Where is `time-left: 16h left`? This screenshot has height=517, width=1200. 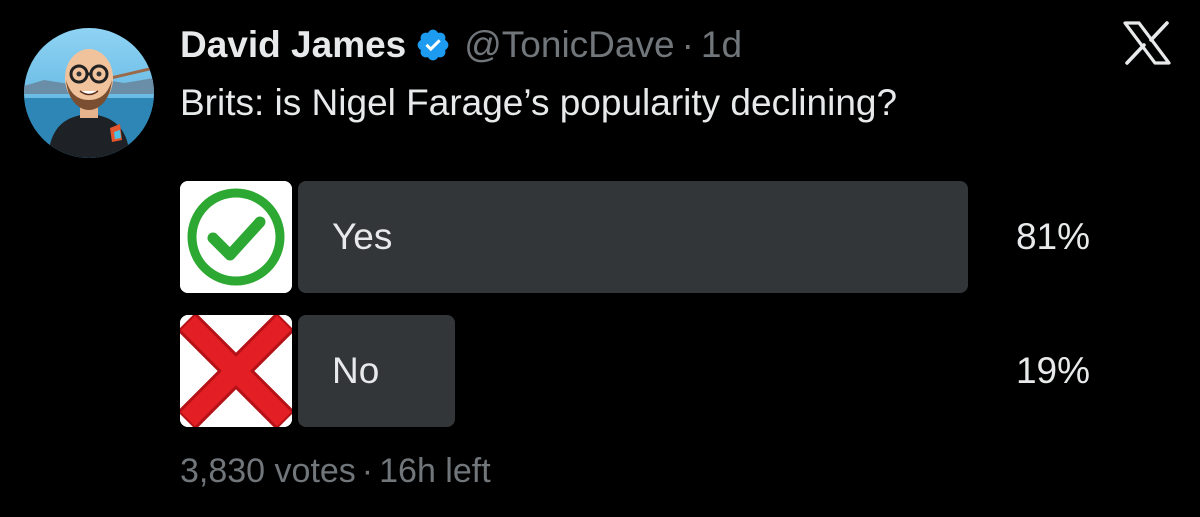
time-left: 16h left is located at coordinates (435, 471).